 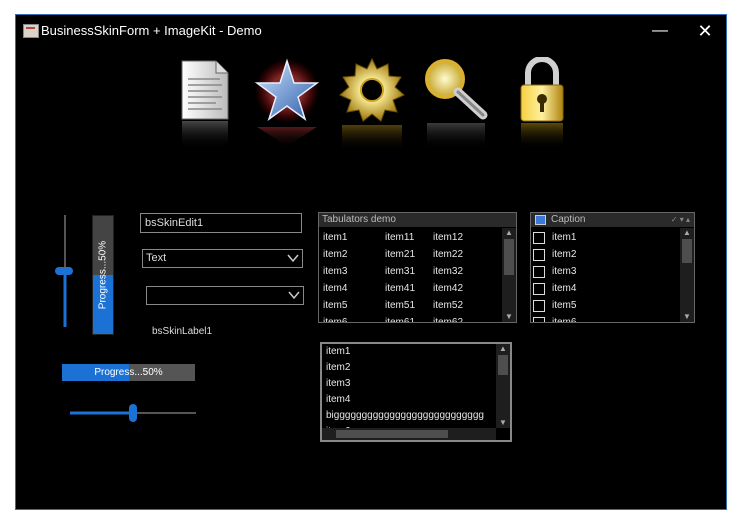 What do you see at coordinates (221, 223) in the screenshot?
I see `skin-edit-field: bsSkinEdit1` at bounding box center [221, 223].